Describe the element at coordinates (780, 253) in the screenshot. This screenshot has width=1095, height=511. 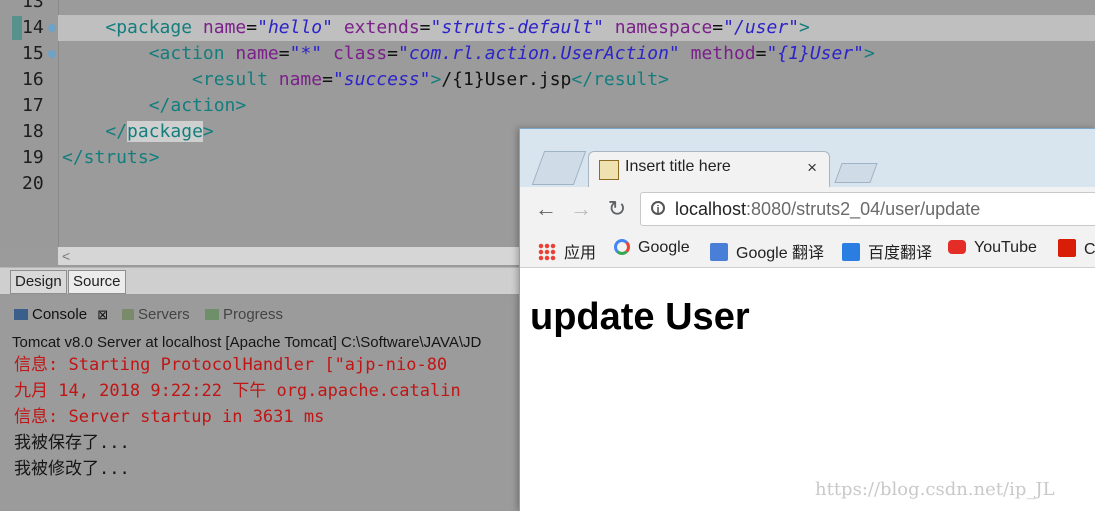
I see `bookmark-label: Google 翻译` at that location.